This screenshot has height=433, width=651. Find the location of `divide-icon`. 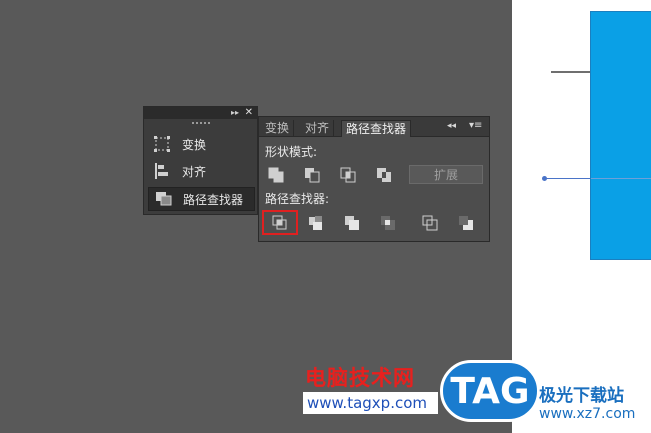

divide-icon is located at coordinates (279, 222).